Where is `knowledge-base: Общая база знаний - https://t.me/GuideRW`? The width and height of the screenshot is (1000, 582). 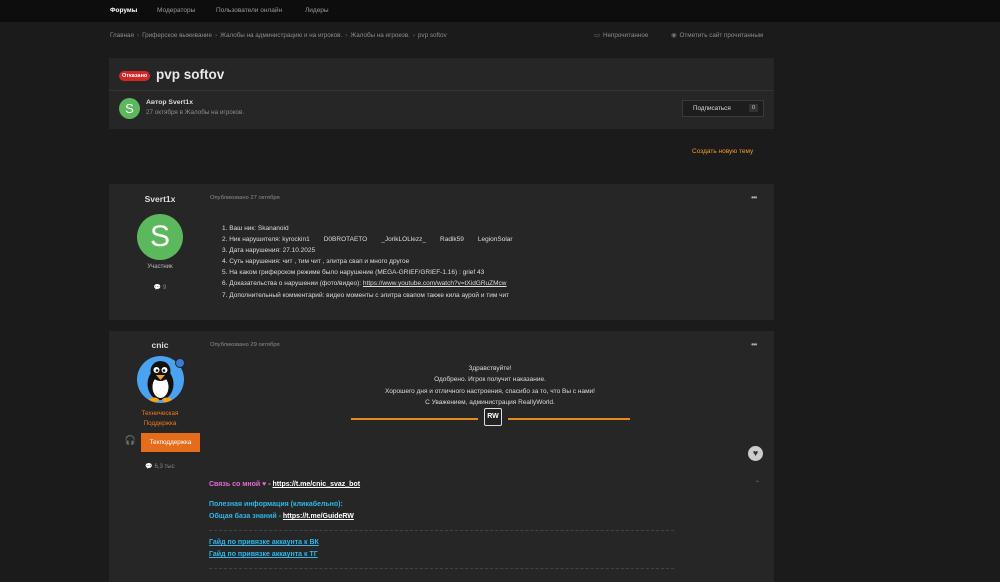 knowledge-base: Общая база знаний - https://t.me/GuideRW is located at coordinates (281, 516).